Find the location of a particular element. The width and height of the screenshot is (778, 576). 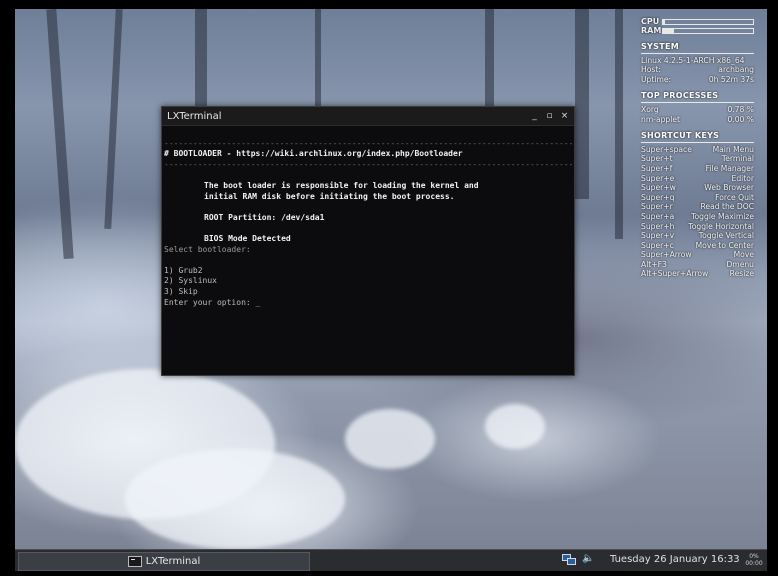

window-title: LXTerminal is located at coordinates (194, 116).